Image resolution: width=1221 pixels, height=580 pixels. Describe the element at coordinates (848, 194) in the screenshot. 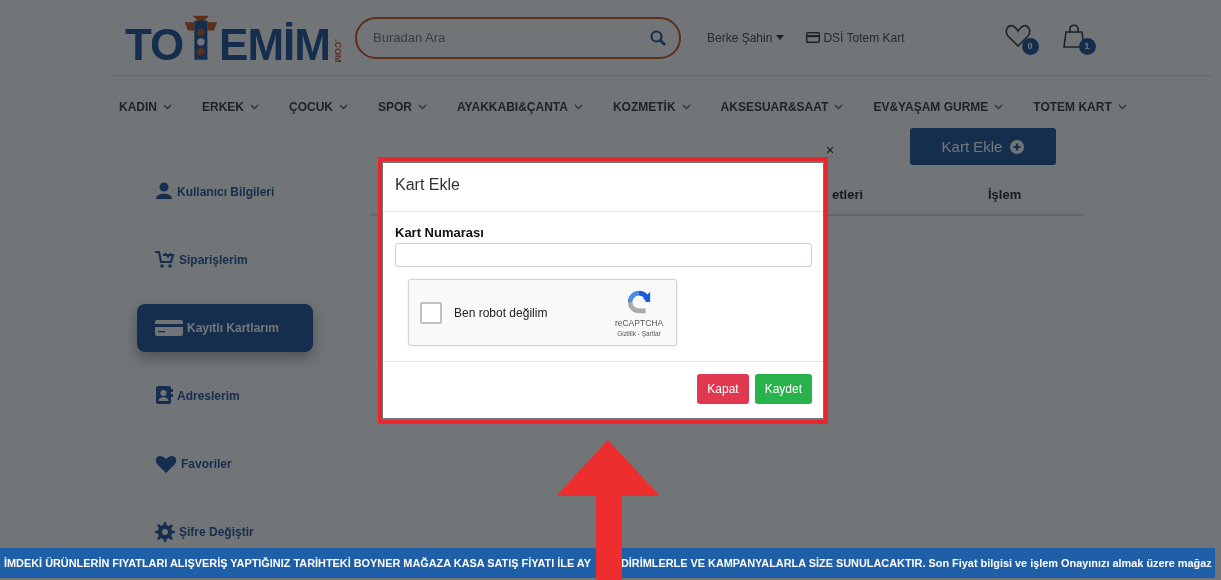

I see `column-header: etleri` at that location.